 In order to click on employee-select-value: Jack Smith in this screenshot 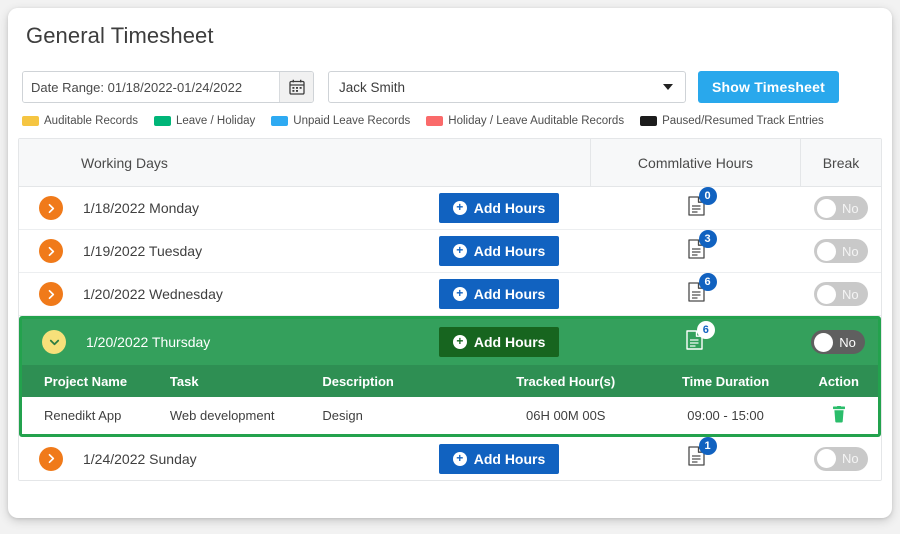, I will do `click(372, 87)`.